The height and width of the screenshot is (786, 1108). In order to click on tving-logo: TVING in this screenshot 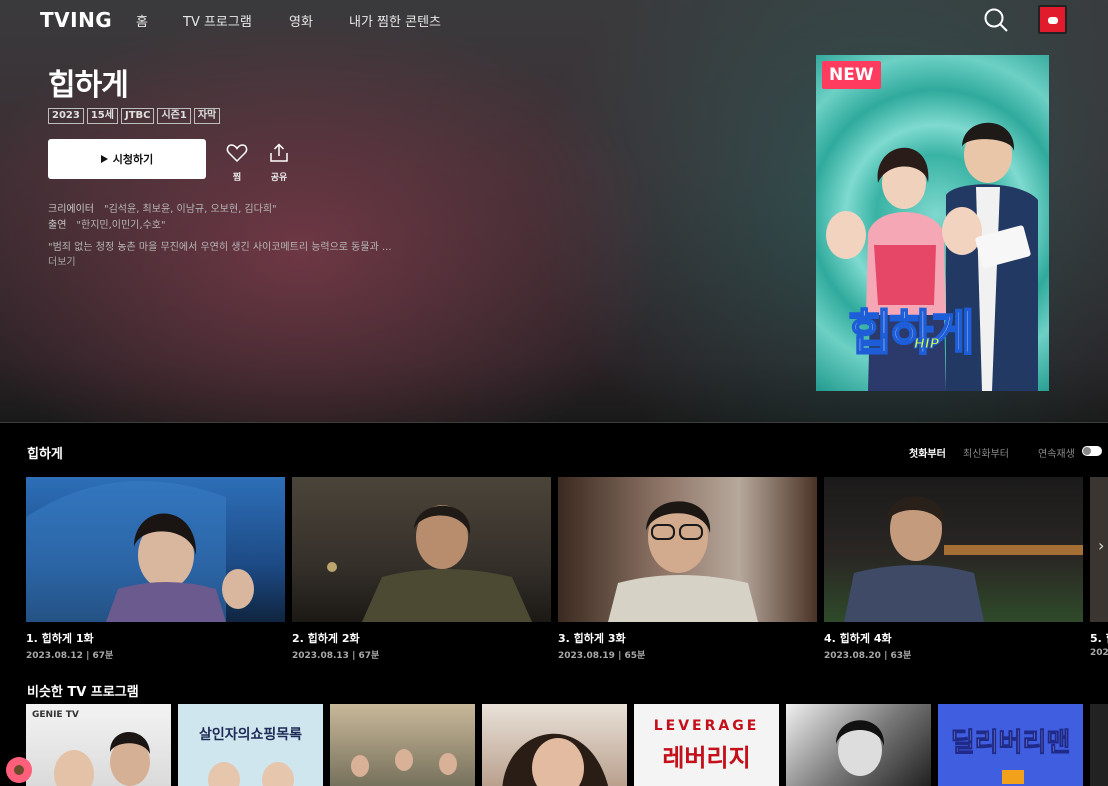, I will do `click(76, 20)`.